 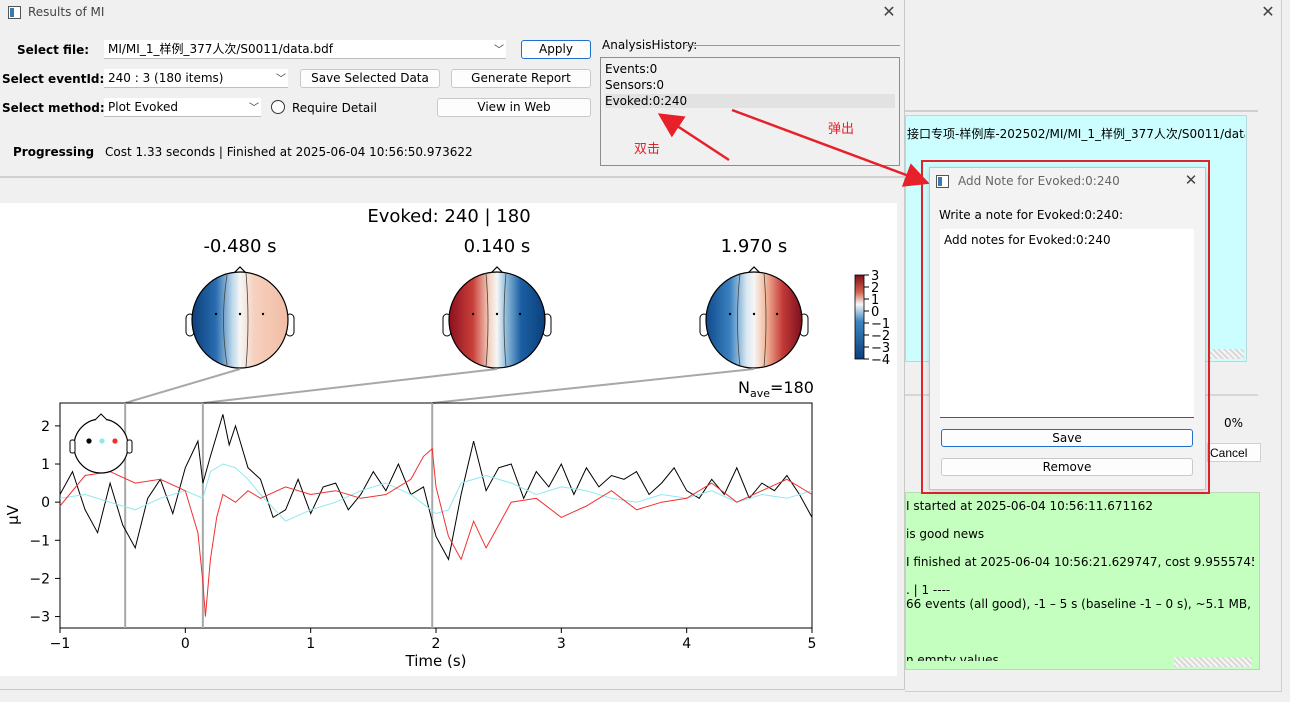 I want to click on main-separator, so click(x=452, y=177).